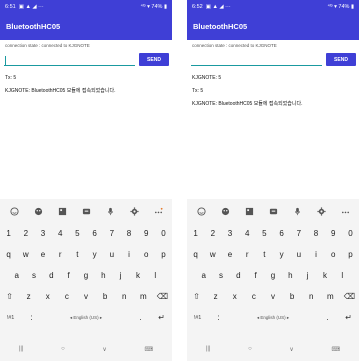  I want to click on key-z: z, so click(28, 297).